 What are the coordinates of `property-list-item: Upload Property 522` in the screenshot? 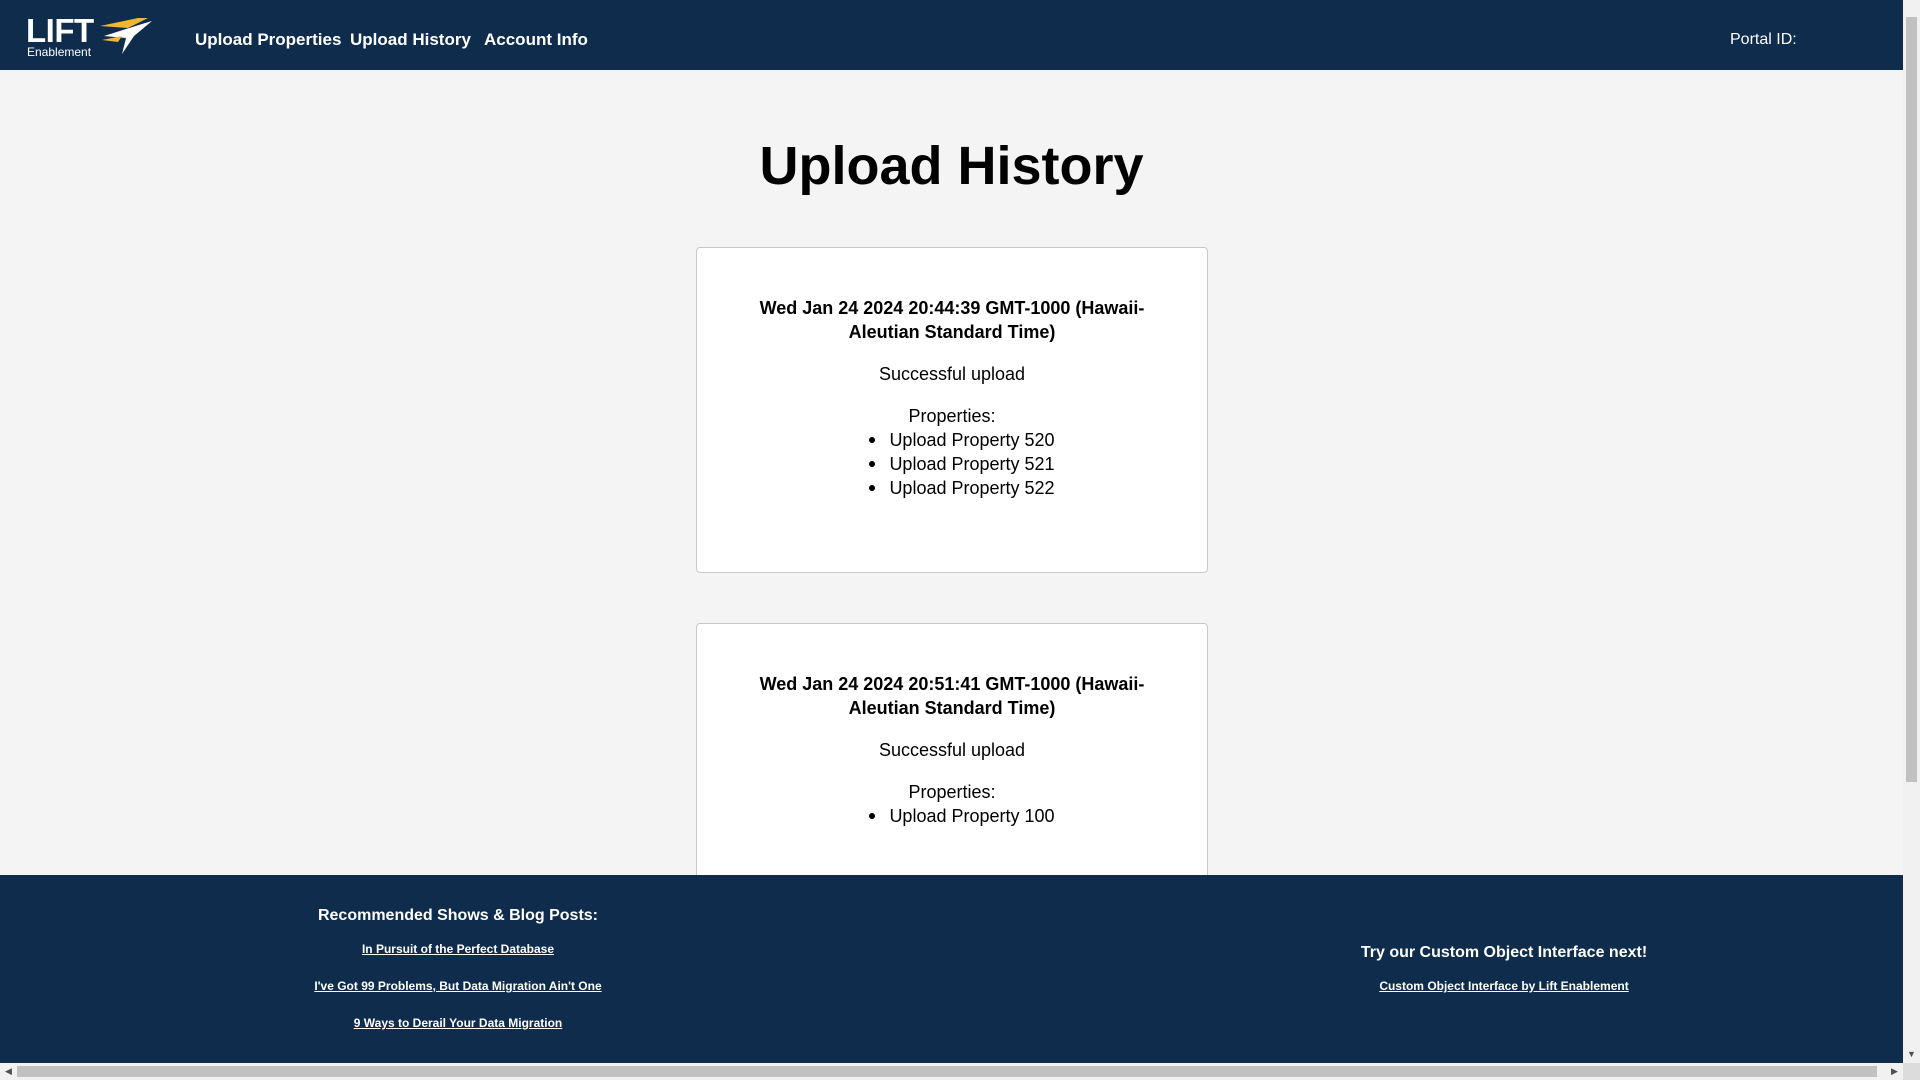 It's located at (952, 488).